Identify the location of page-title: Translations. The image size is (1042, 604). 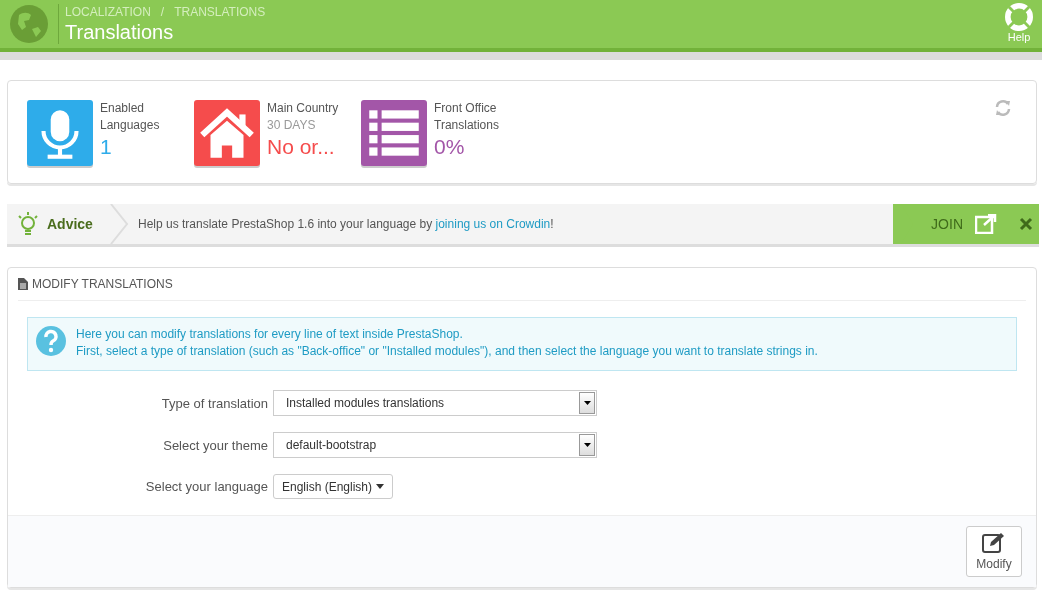
(120, 32).